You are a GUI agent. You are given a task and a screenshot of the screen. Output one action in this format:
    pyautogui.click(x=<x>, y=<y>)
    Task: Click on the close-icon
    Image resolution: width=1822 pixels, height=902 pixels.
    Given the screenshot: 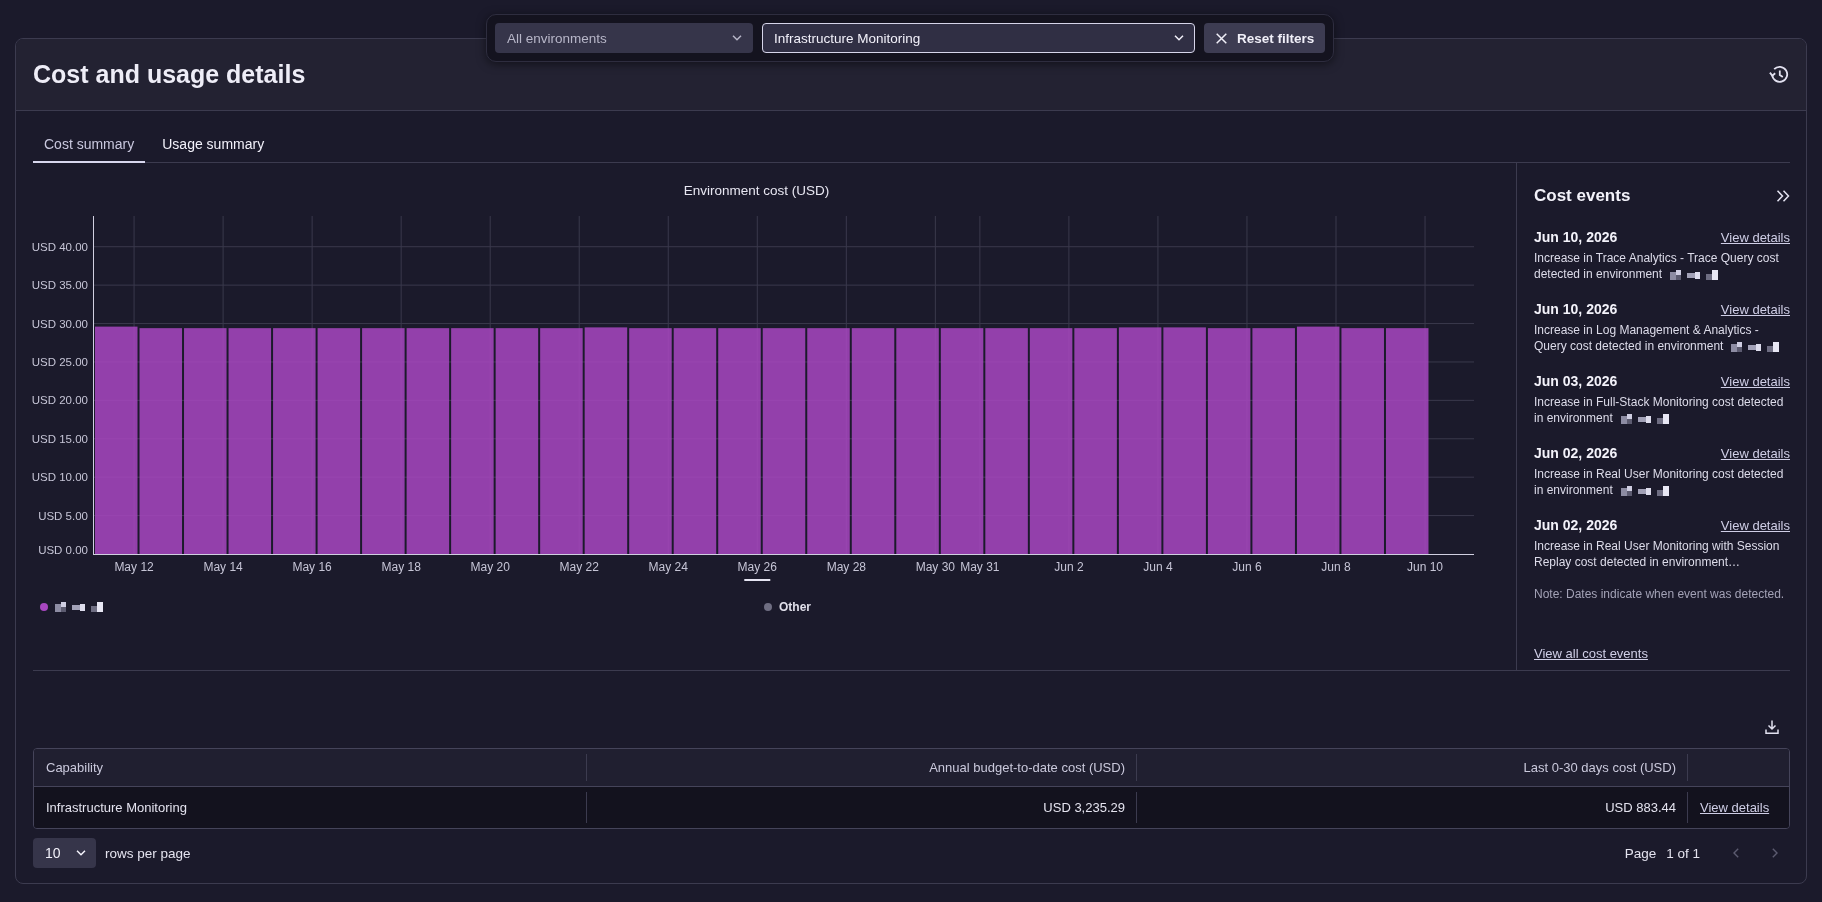 What is the action you would take?
    pyautogui.click(x=1221, y=38)
    